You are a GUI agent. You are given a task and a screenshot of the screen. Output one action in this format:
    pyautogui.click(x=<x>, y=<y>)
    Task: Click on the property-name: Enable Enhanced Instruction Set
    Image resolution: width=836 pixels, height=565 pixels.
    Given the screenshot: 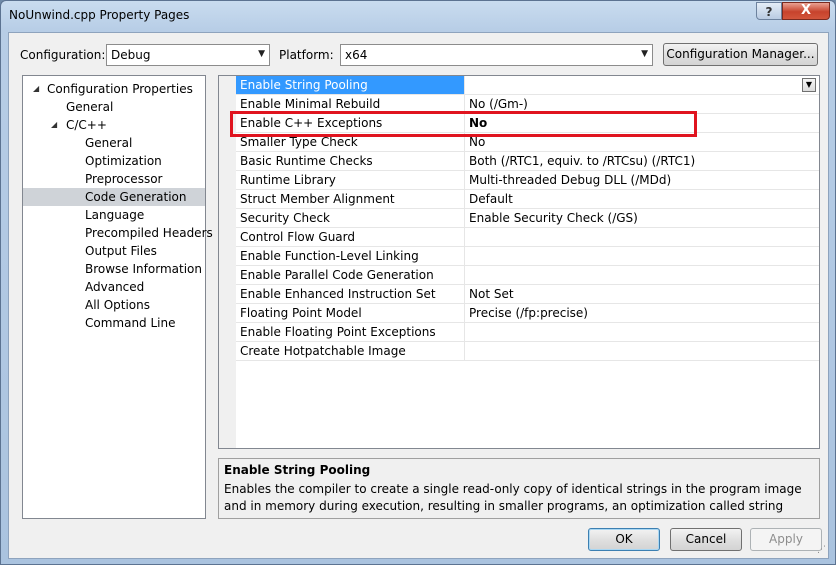 What is the action you would take?
    pyautogui.click(x=350, y=294)
    